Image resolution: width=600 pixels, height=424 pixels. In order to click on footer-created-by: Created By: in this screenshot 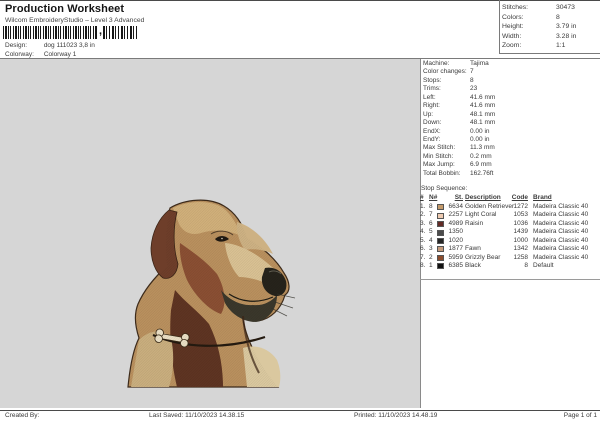, I will do `click(22, 415)`.